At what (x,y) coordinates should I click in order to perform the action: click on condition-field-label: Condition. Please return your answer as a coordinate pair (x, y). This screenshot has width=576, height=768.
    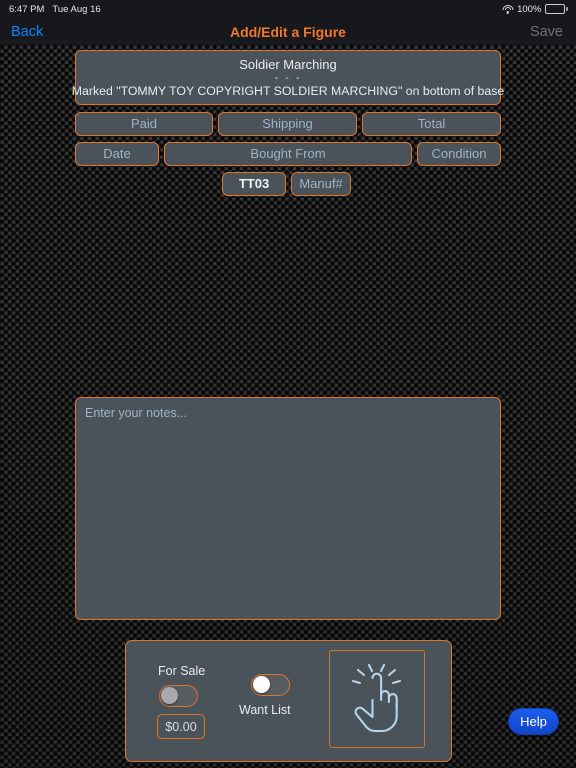
    Looking at the image, I should click on (459, 153).